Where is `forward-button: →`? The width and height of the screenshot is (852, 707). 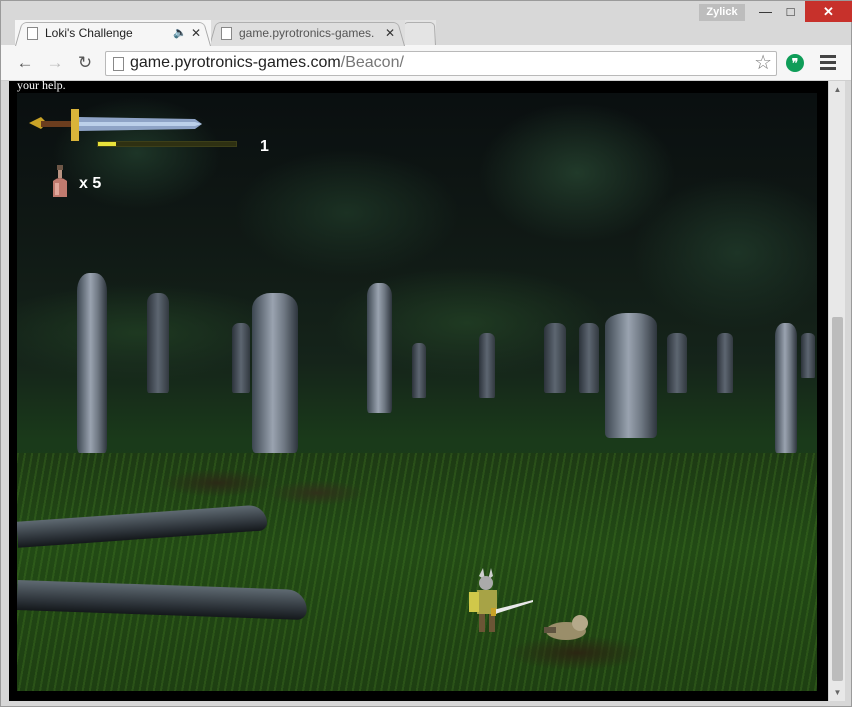 forward-button: → is located at coordinates (55, 63).